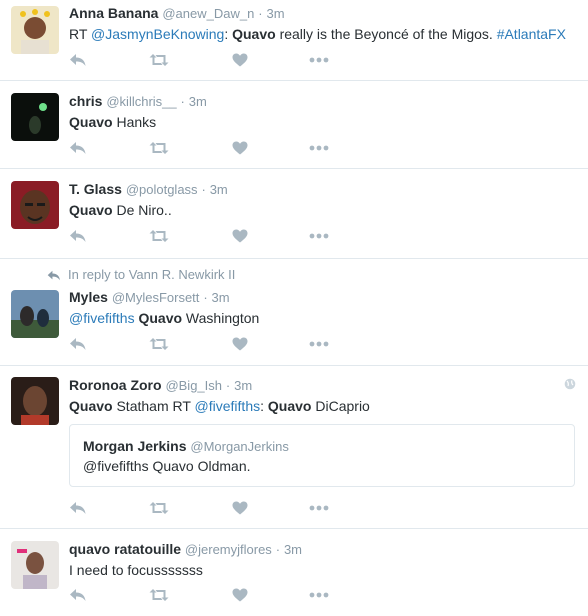 This screenshot has width=588, height=616. Describe the element at coordinates (134, 122) in the screenshot. I see `text-segment: Hanks` at that location.